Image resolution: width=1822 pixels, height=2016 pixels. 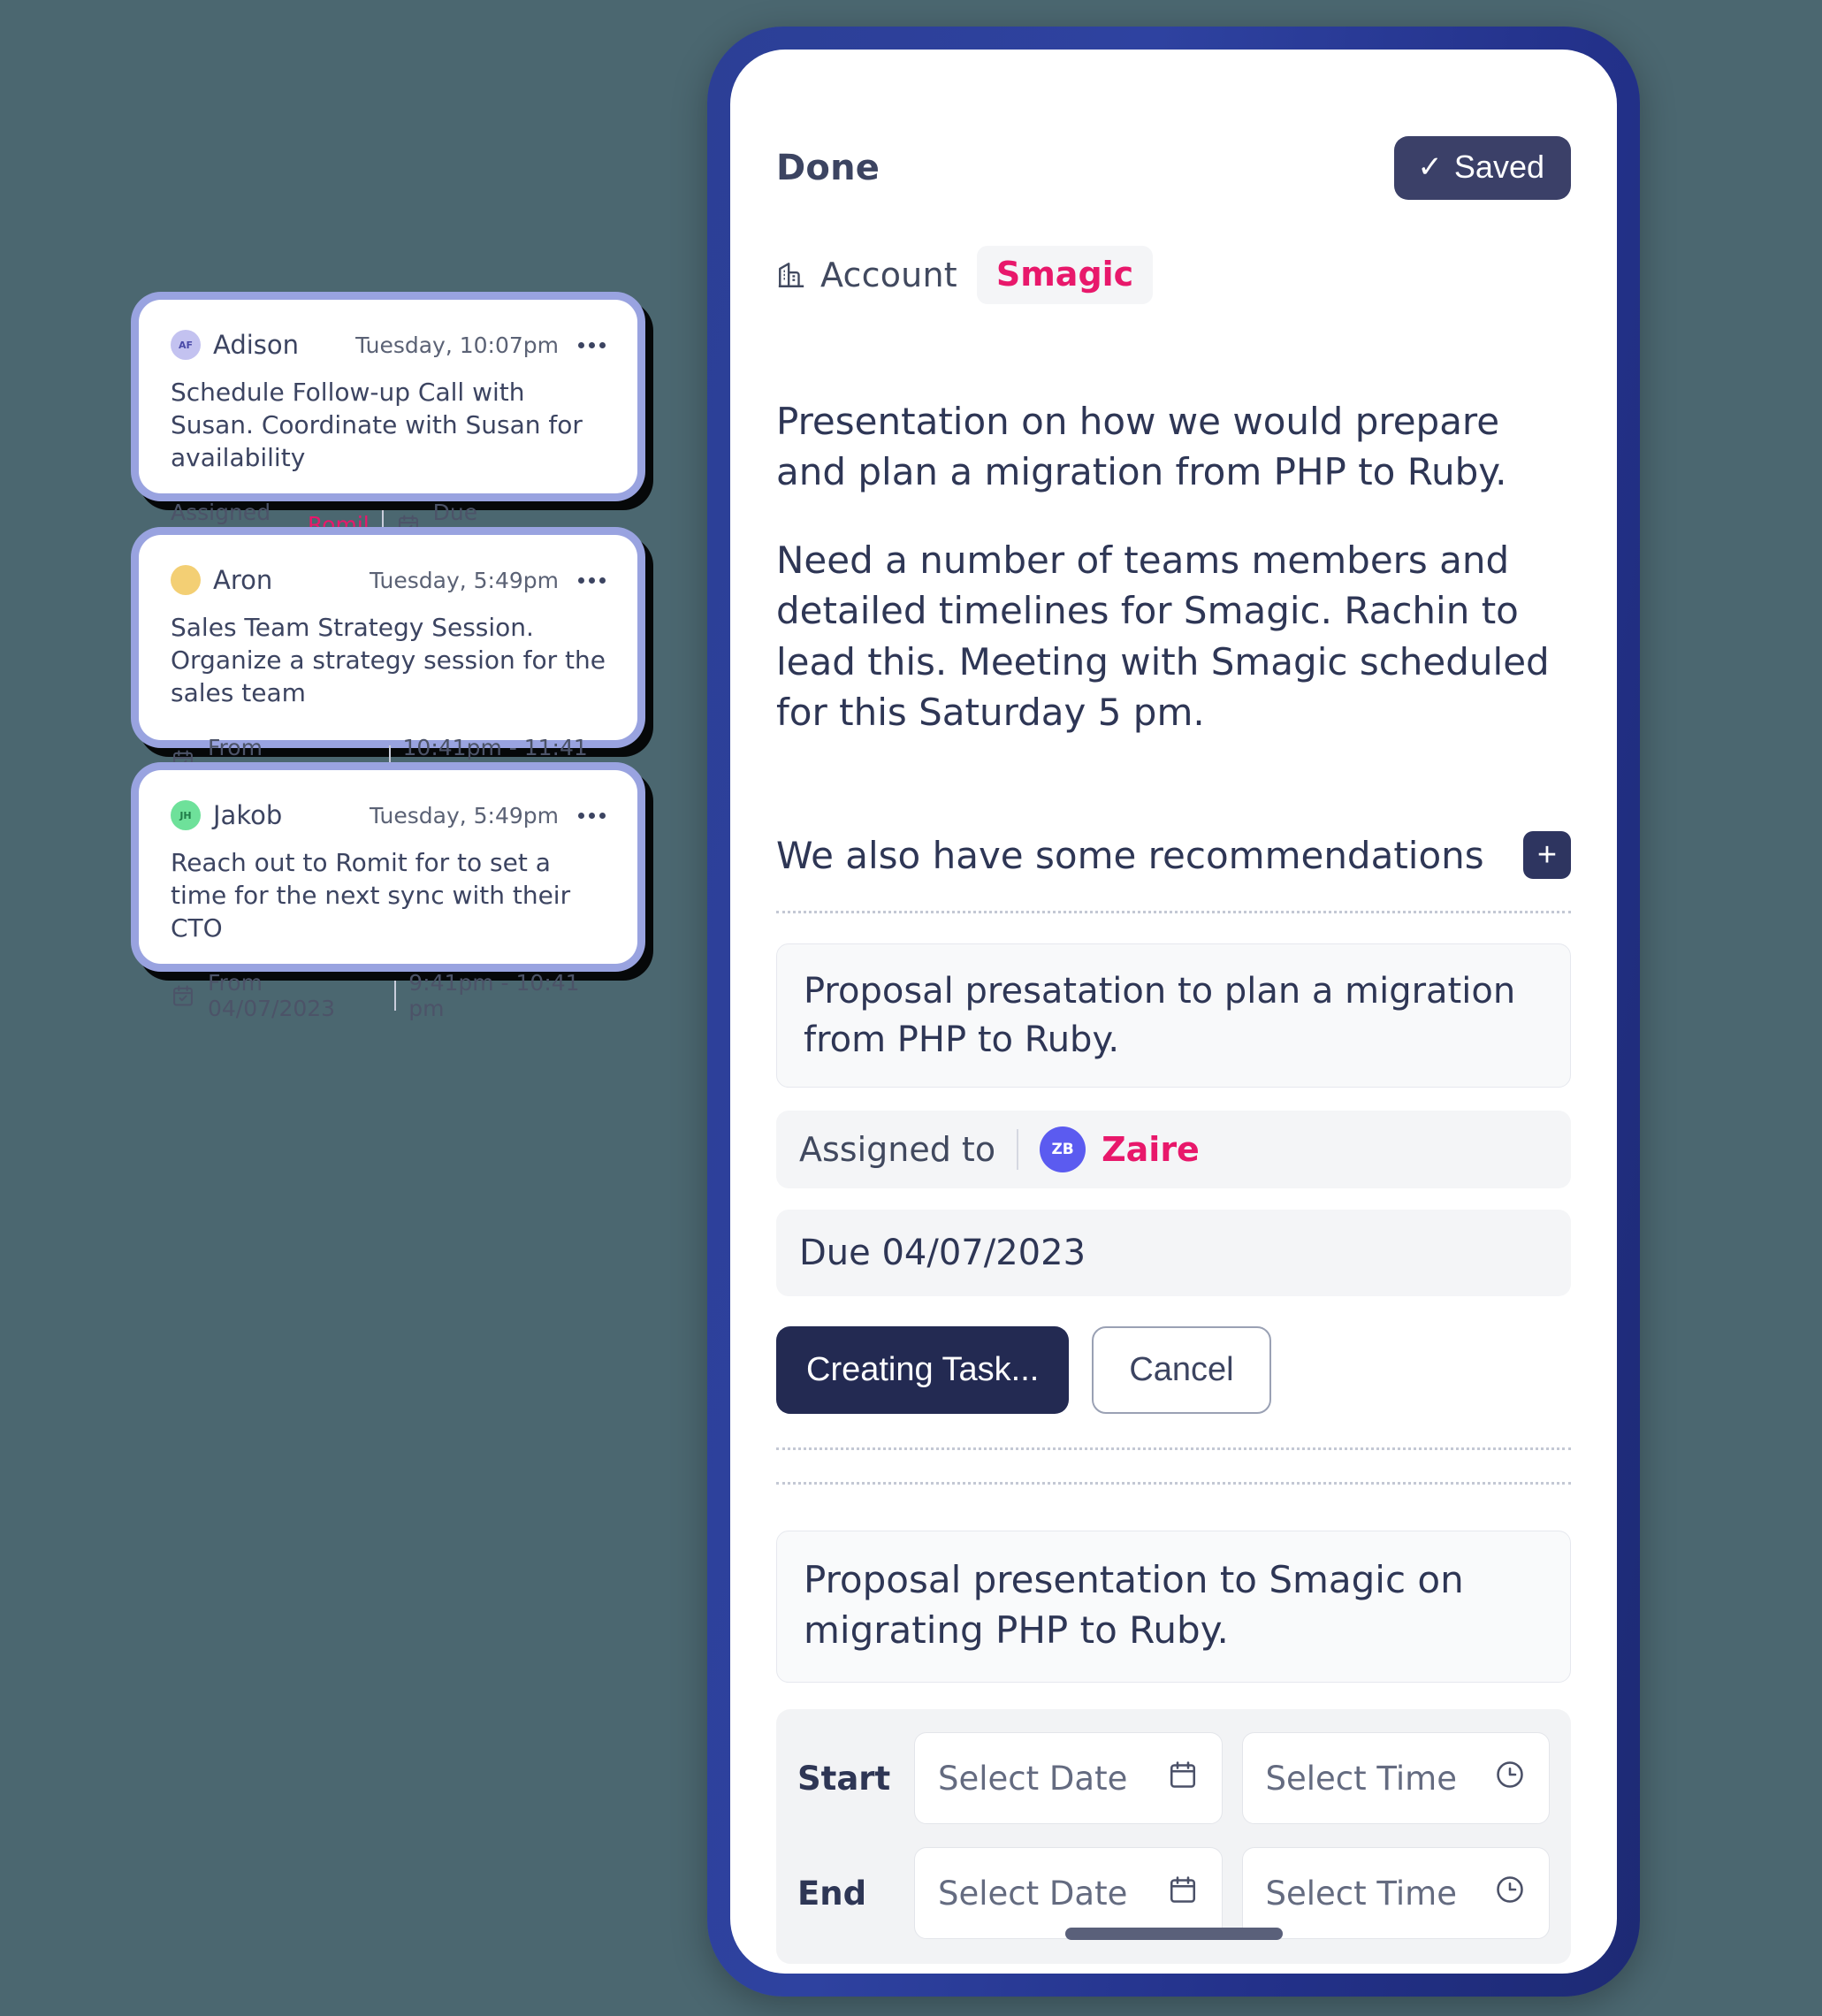 What do you see at coordinates (888, 275) in the screenshot?
I see `account-label: Account` at bounding box center [888, 275].